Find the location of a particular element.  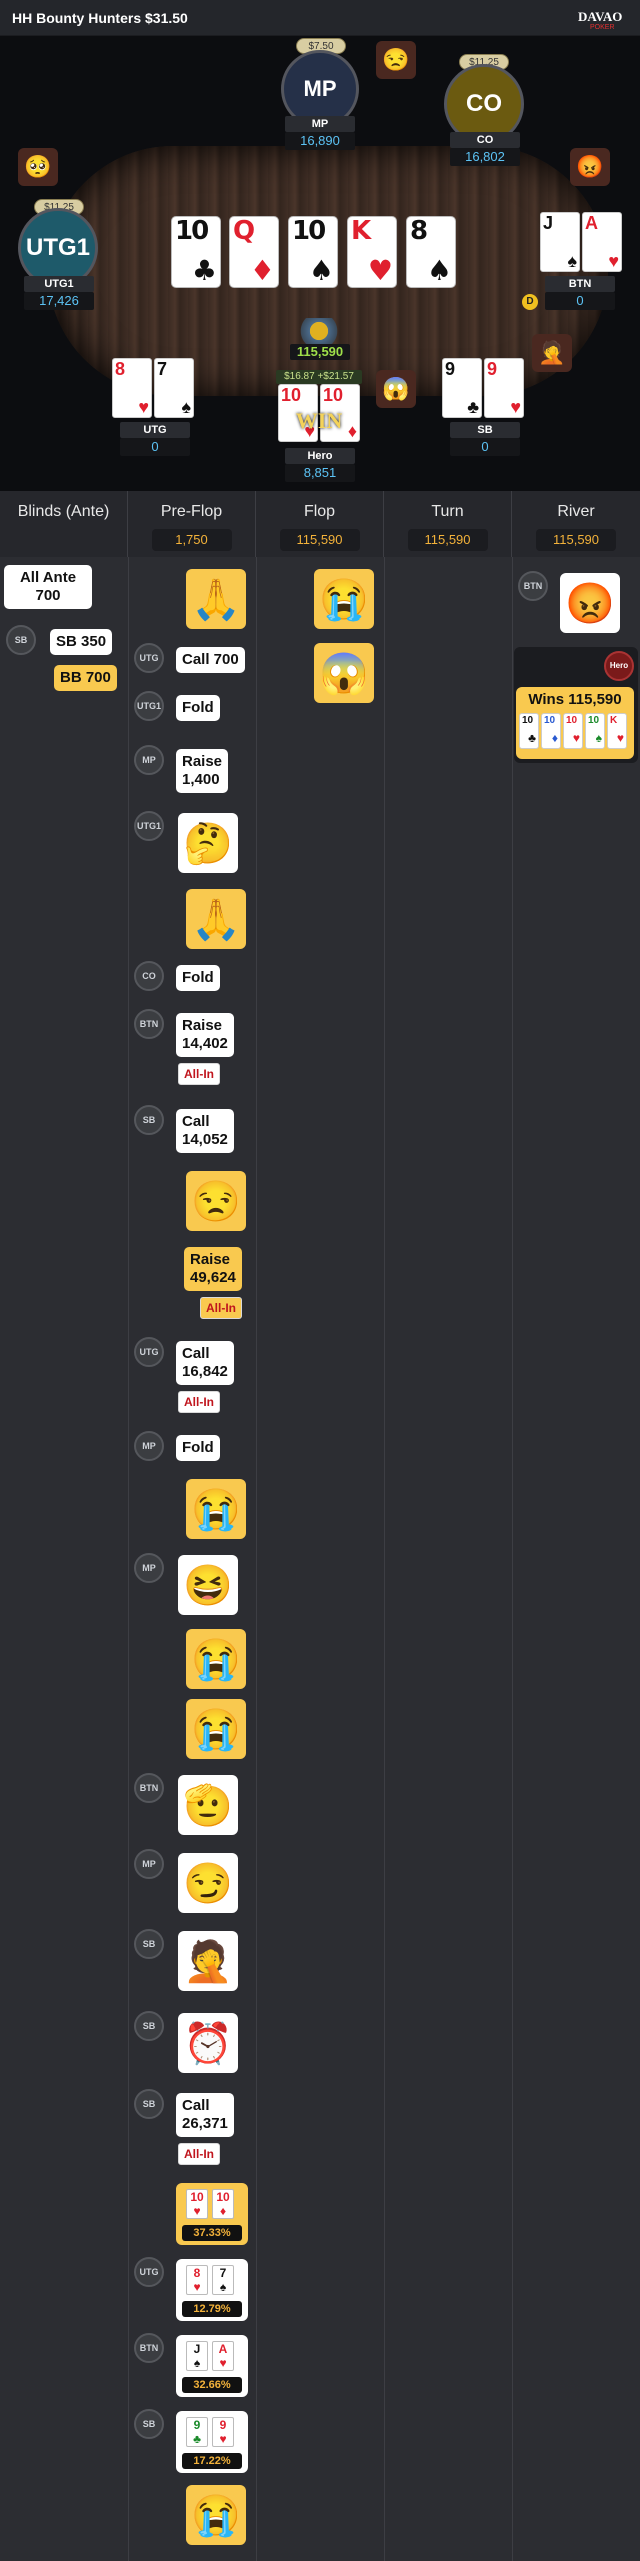

emote-icon-hero: 😱 is located at coordinates (396, 389).